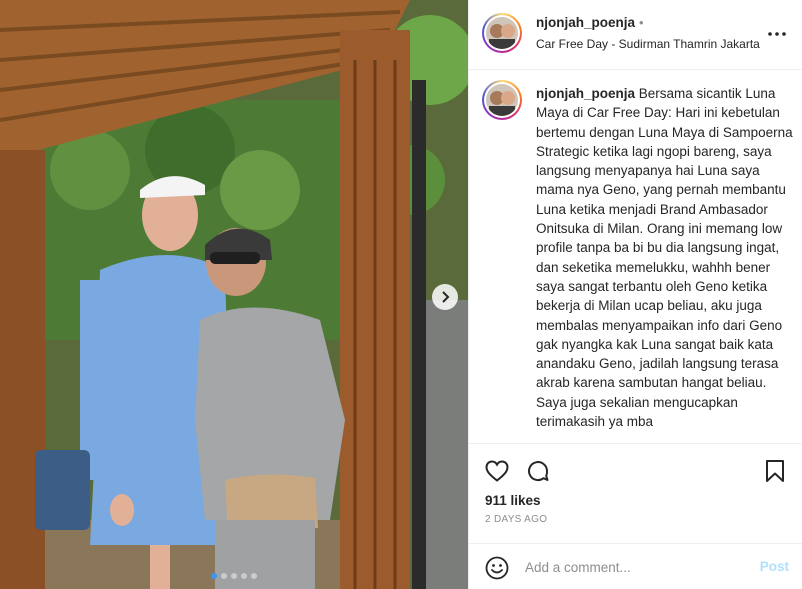 This screenshot has width=802, height=589. I want to click on comment-button, so click(538, 471).